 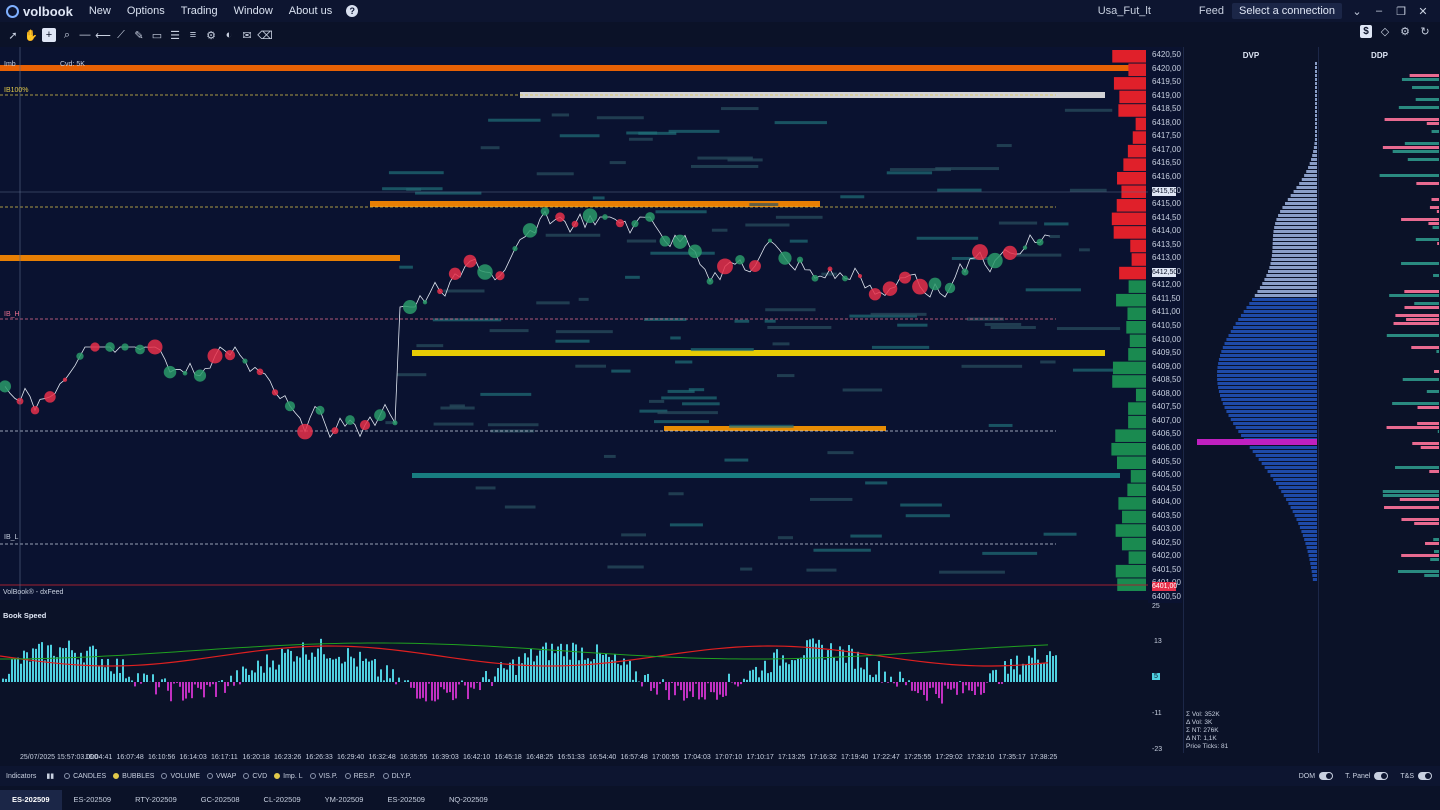 What do you see at coordinates (199, 11) in the screenshot?
I see `menu-trading: Trading` at bounding box center [199, 11].